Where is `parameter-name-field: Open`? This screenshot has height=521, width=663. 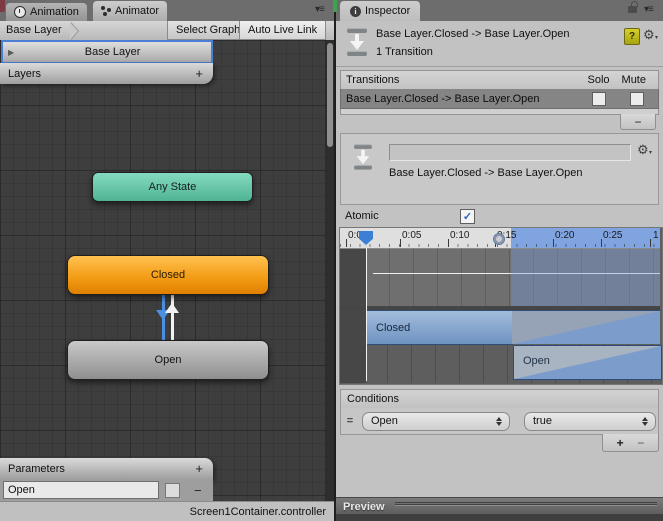
parameter-name-field: Open is located at coordinates (81, 490).